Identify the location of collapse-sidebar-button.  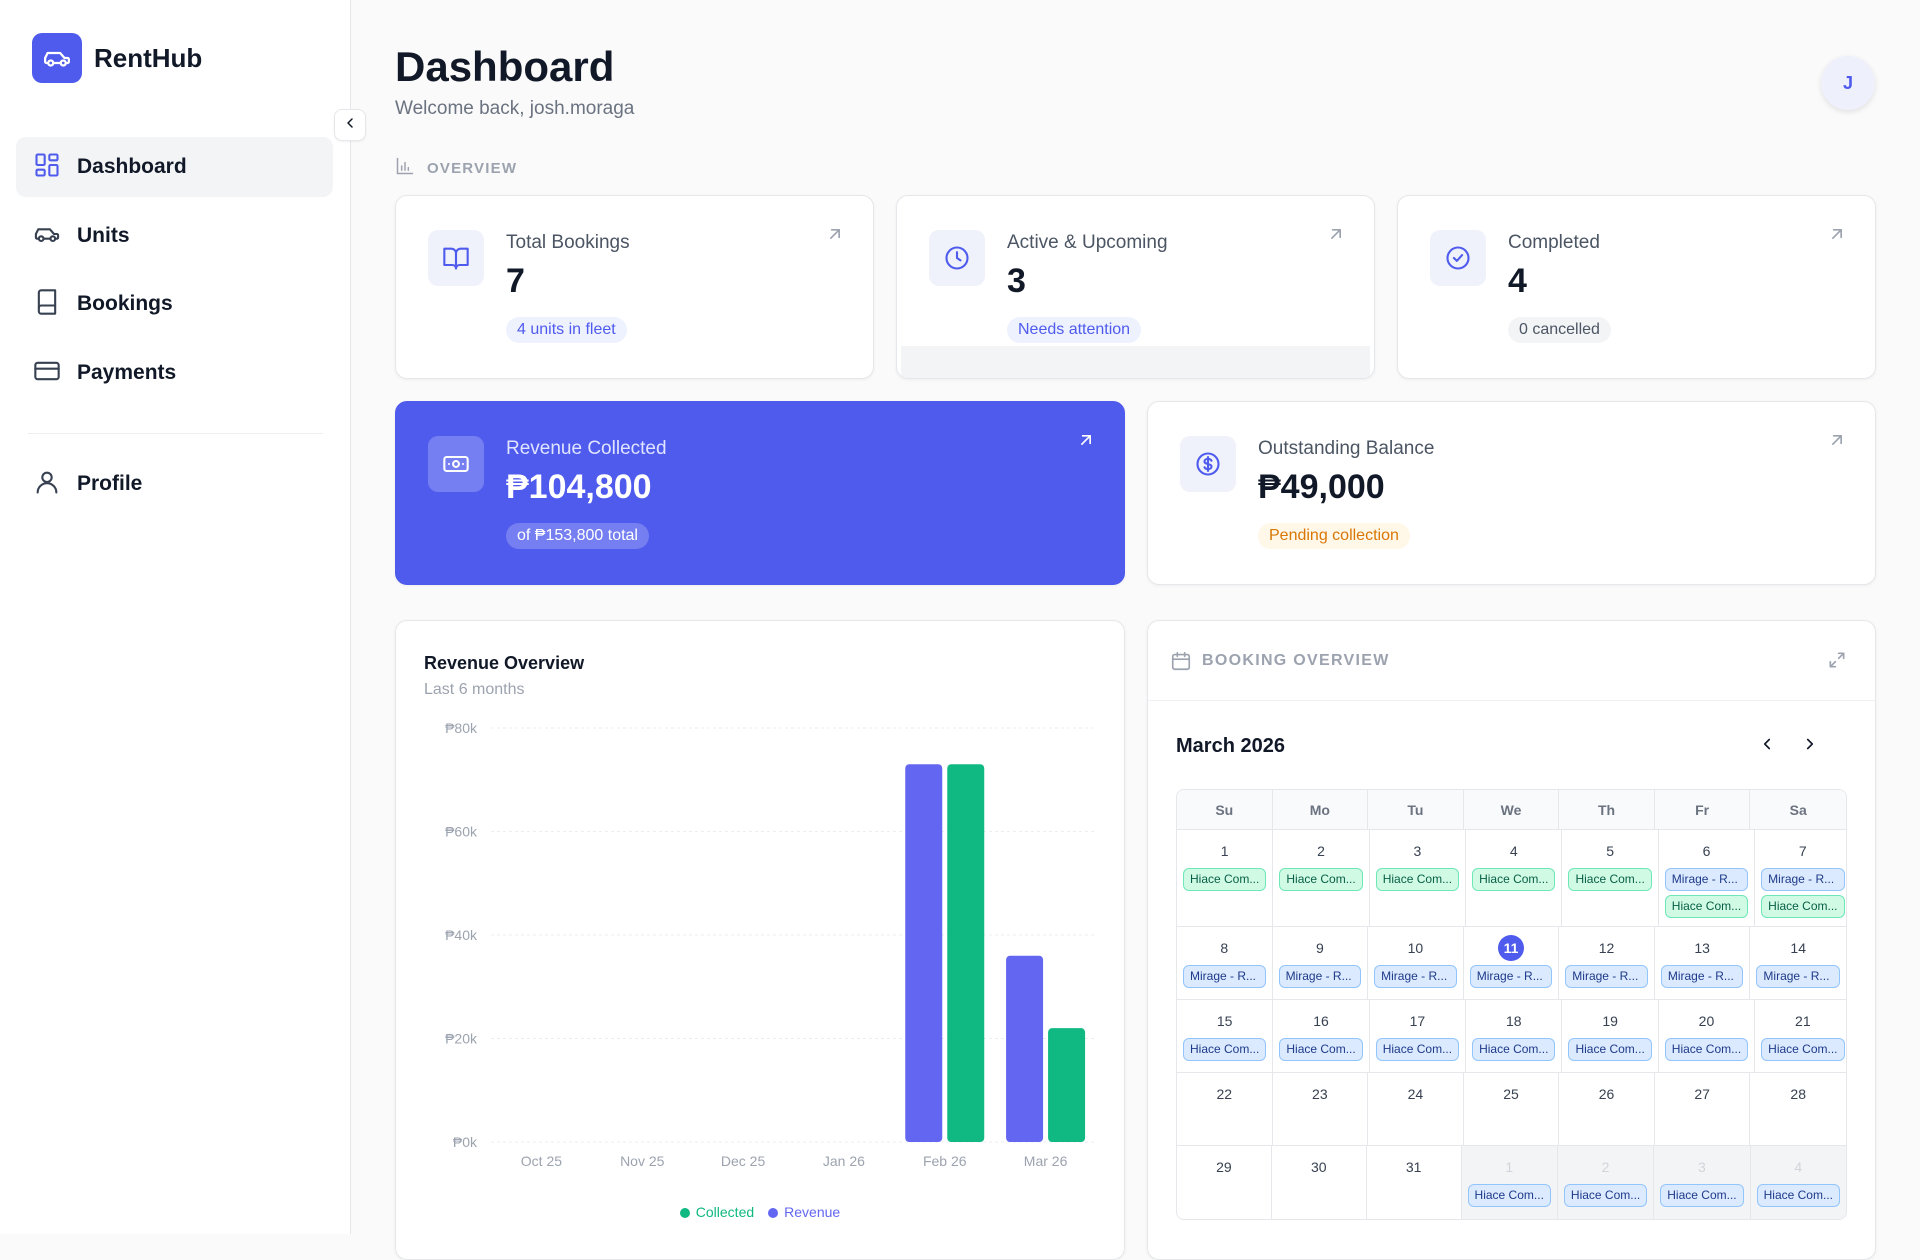
(350, 125).